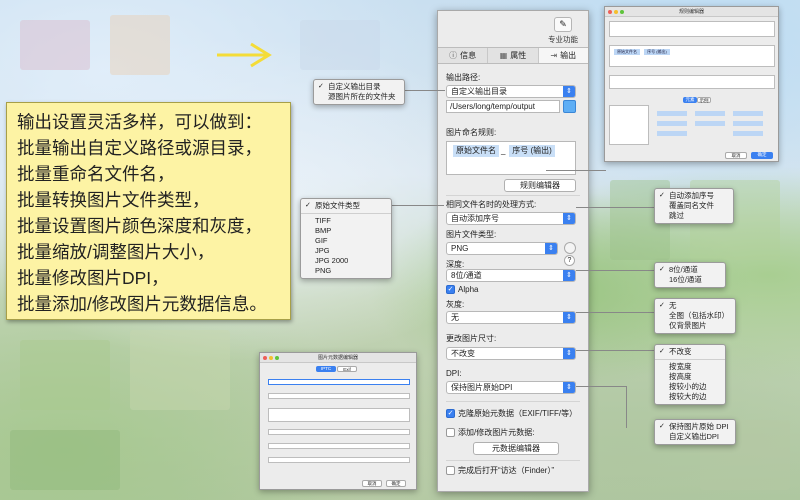 The height and width of the screenshot is (500, 800). I want to click on menu-item: TIFF, so click(346, 221).